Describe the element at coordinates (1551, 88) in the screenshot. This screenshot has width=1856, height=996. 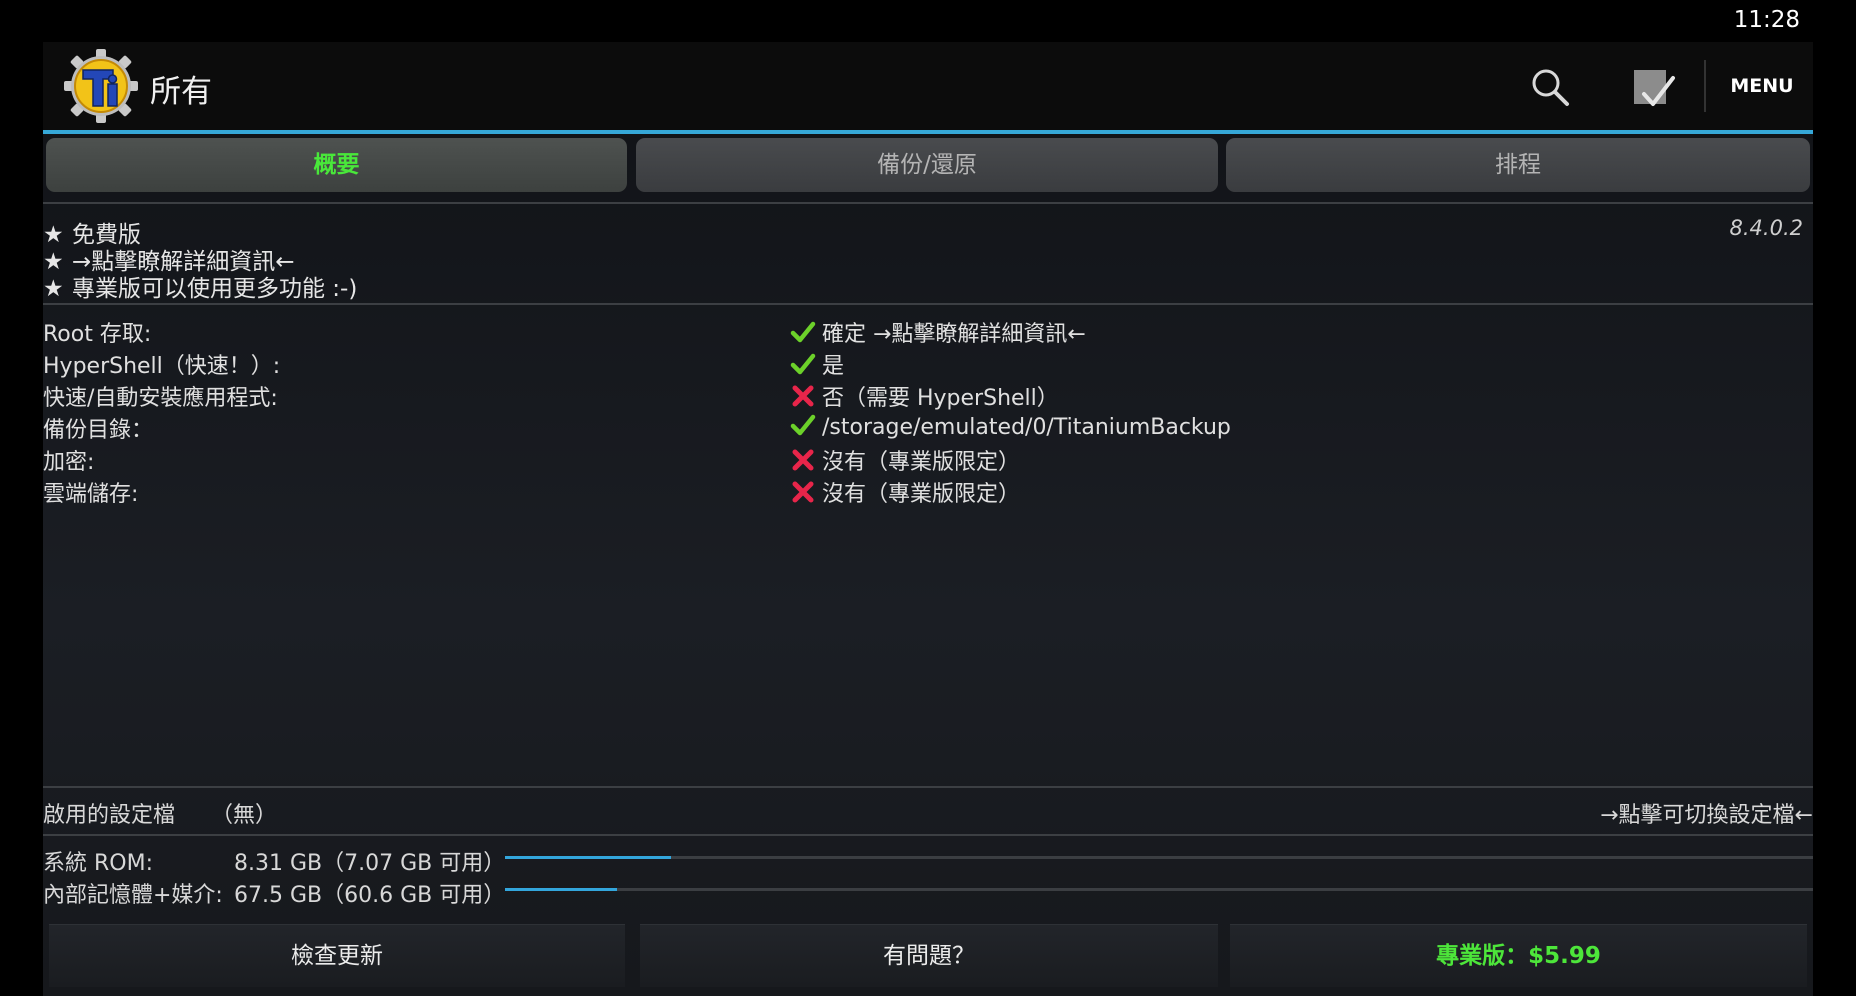
I see `search-icon` at that location.